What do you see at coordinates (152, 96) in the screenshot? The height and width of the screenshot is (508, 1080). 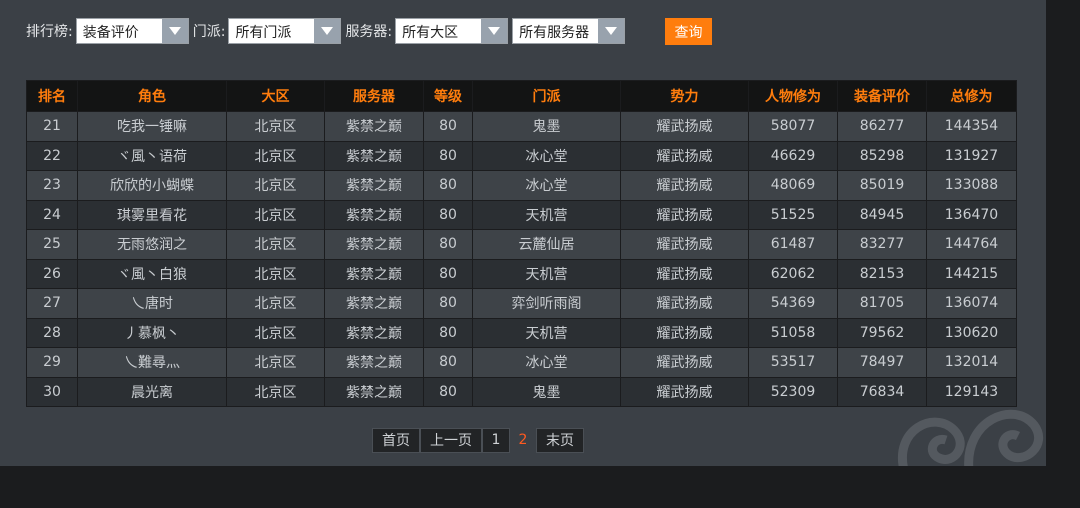 I see `col-header-character: 角色` at bounding box center [152, 96].